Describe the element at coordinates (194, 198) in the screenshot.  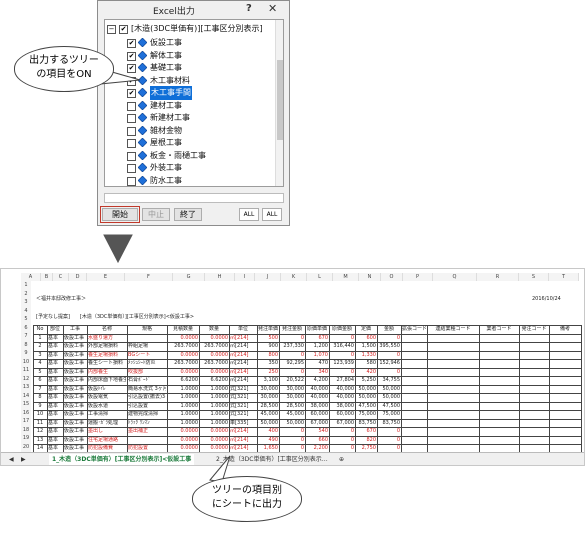
I see `progress-bar` at that location.